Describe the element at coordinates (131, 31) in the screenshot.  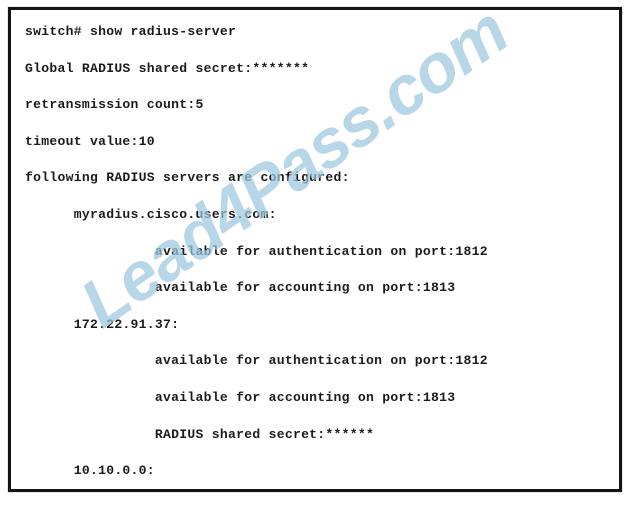
I see `terminal-line: switch# show radius-server` at that location.